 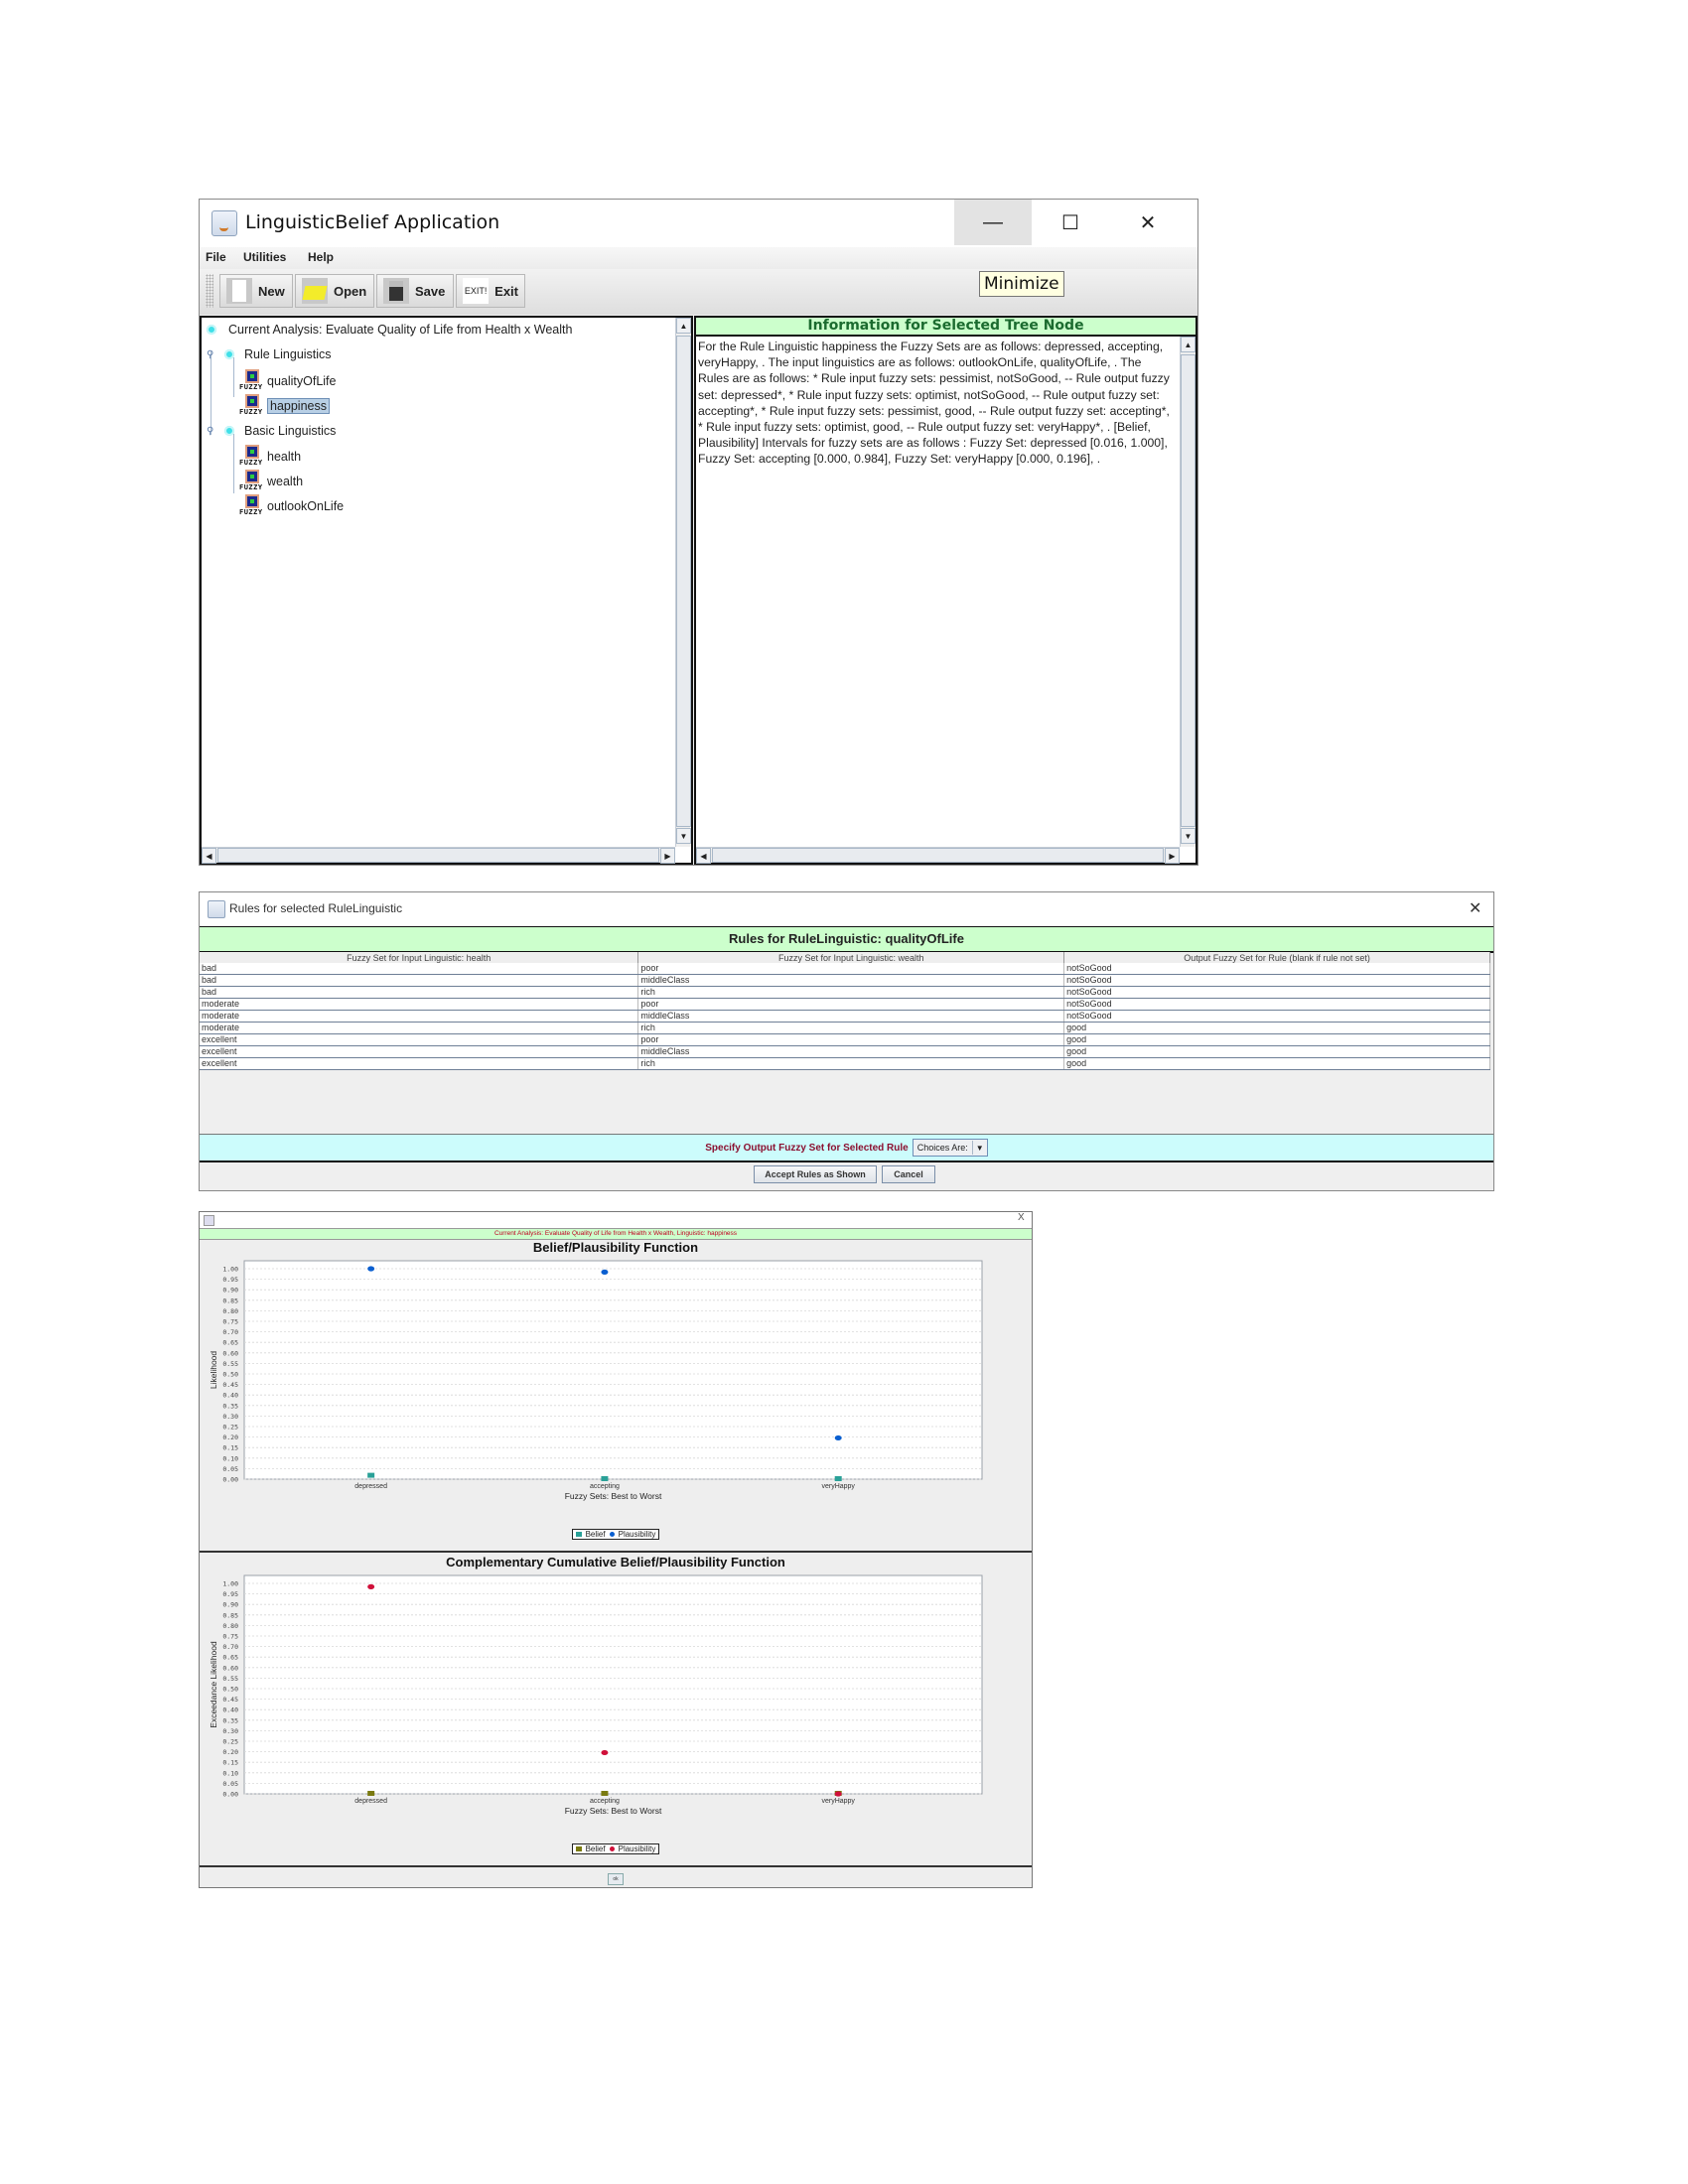 I want to click on menu-help: Help, so click(x=321, y=257).